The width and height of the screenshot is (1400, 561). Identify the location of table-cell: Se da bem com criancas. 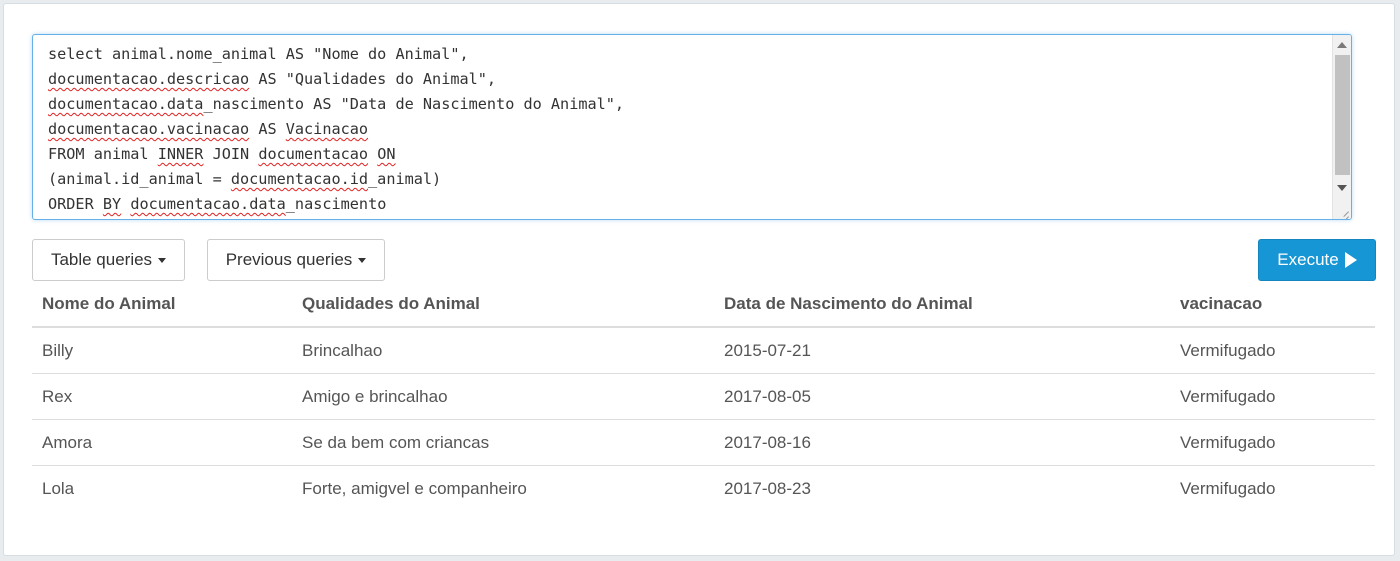
(503, 442).